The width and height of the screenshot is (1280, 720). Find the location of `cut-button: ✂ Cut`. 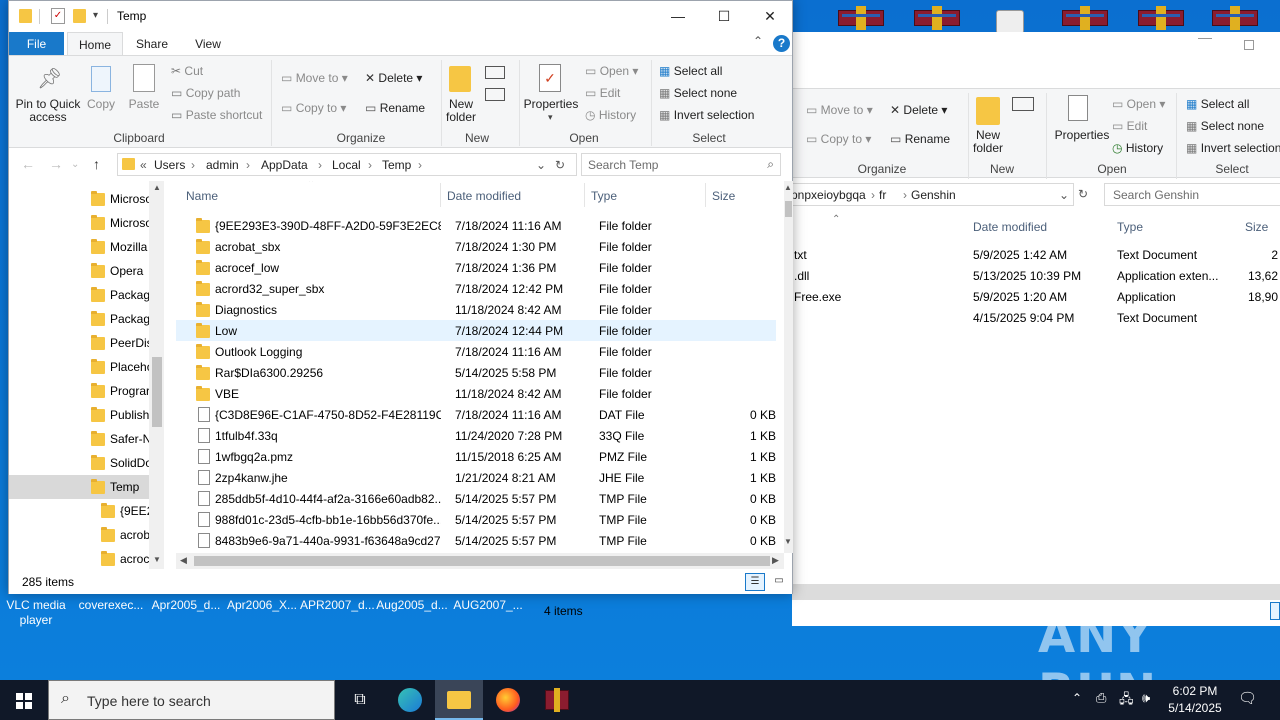

cut-button: ✂ Cut is located at coordinates (187, 71).